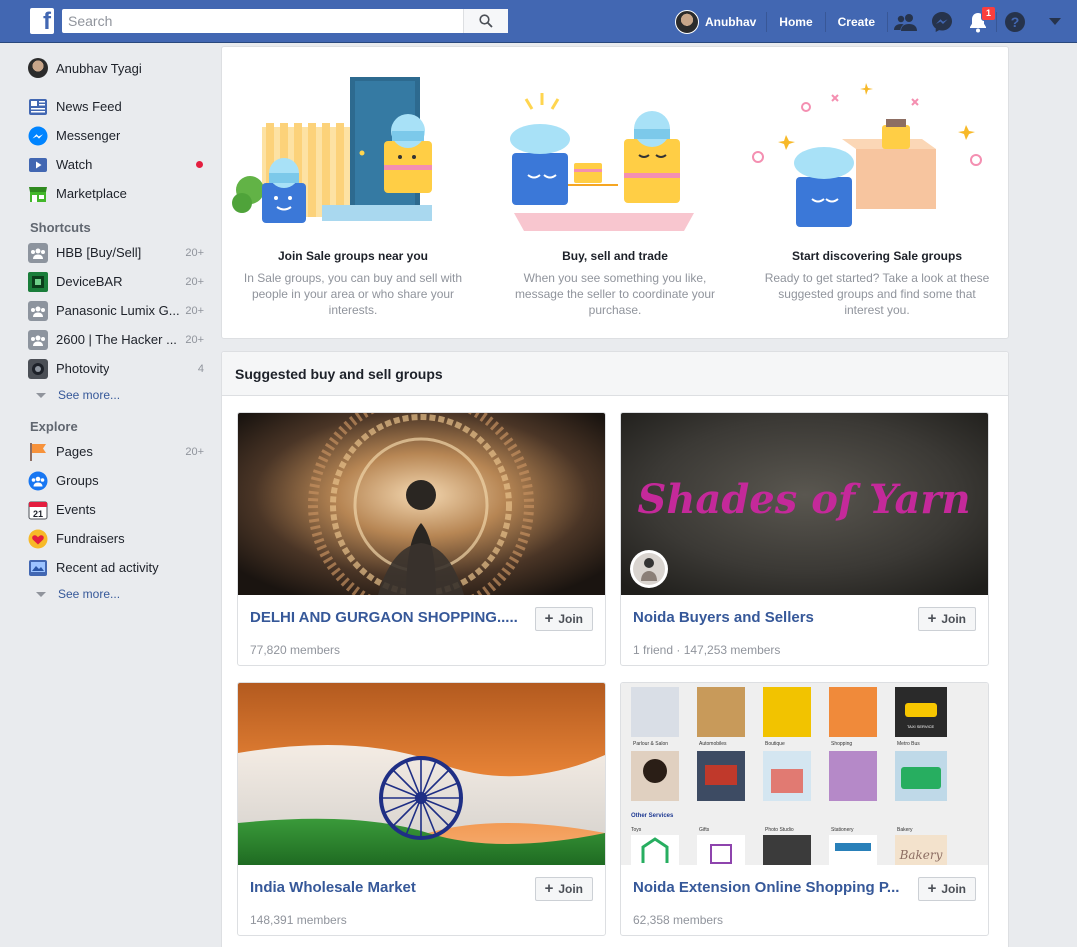  Describe the element at coordinates (636, 830) in the screenshot. I see `cover-label: Toys` at that location.